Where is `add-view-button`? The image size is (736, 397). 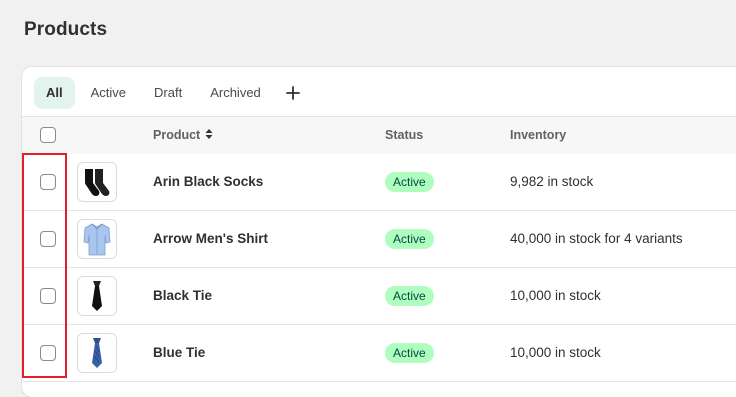
add-view-button is located at coordinates (293, 93).